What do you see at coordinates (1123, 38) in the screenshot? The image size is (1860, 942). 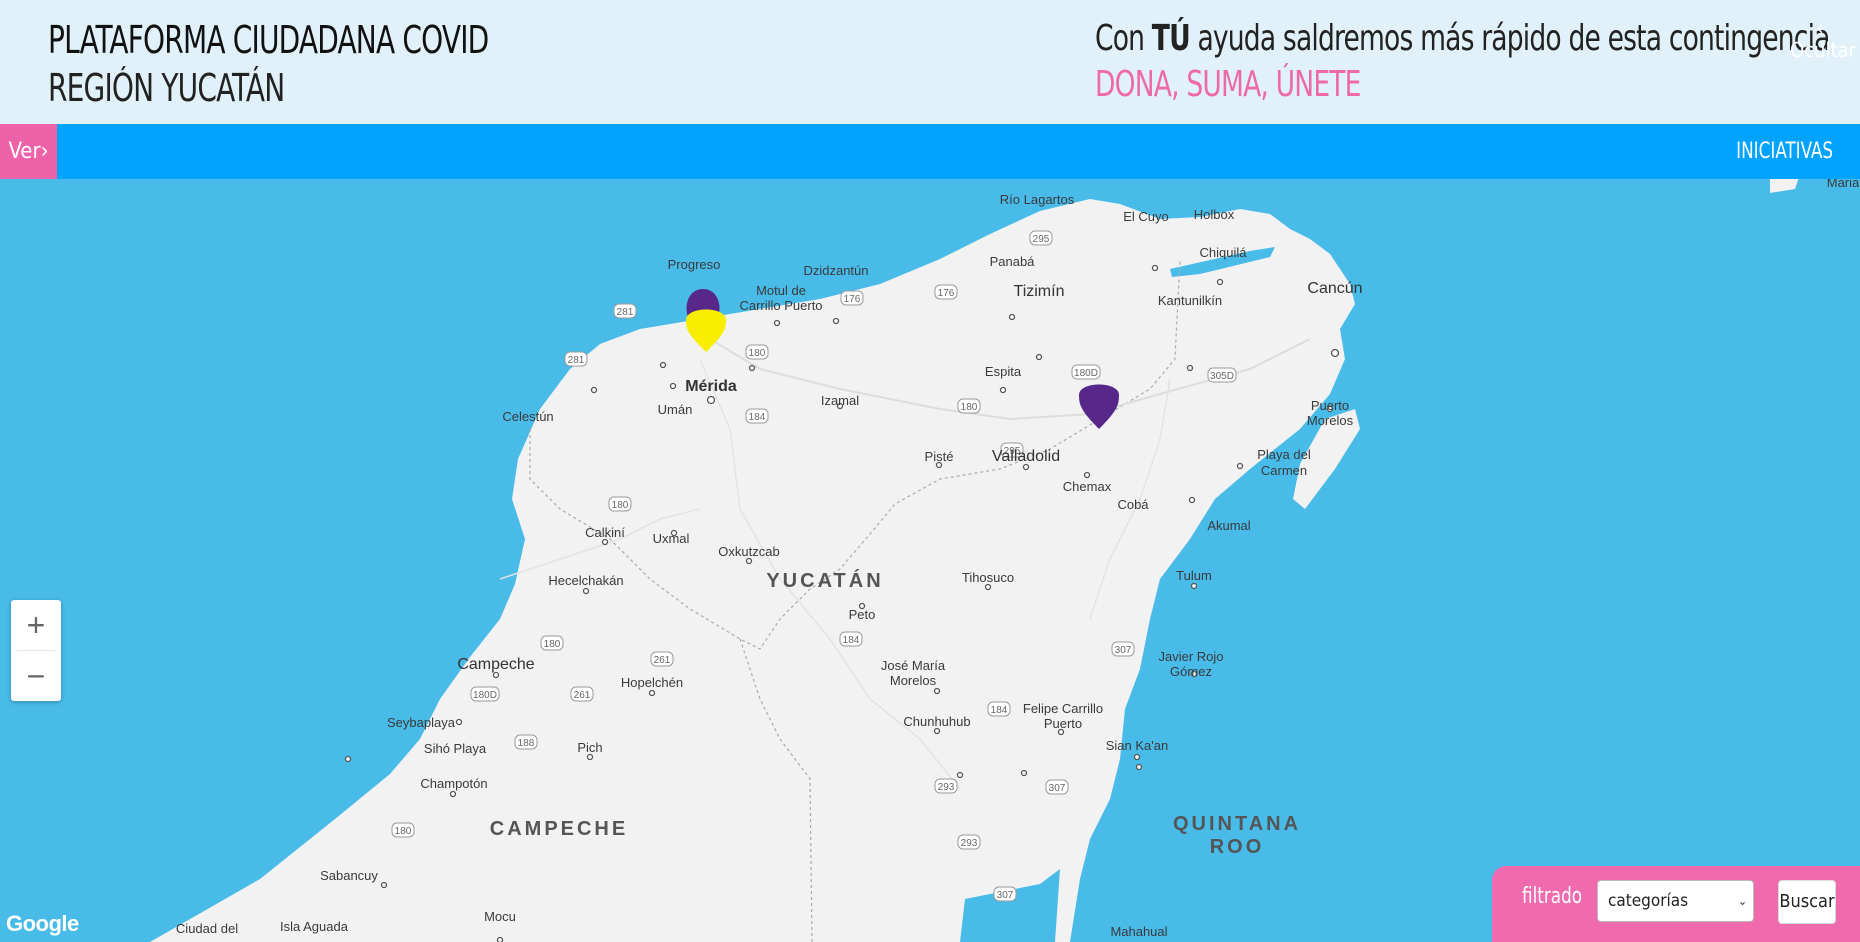 I see `slogan-prefix: Con` at bounding box center [1123, 38].